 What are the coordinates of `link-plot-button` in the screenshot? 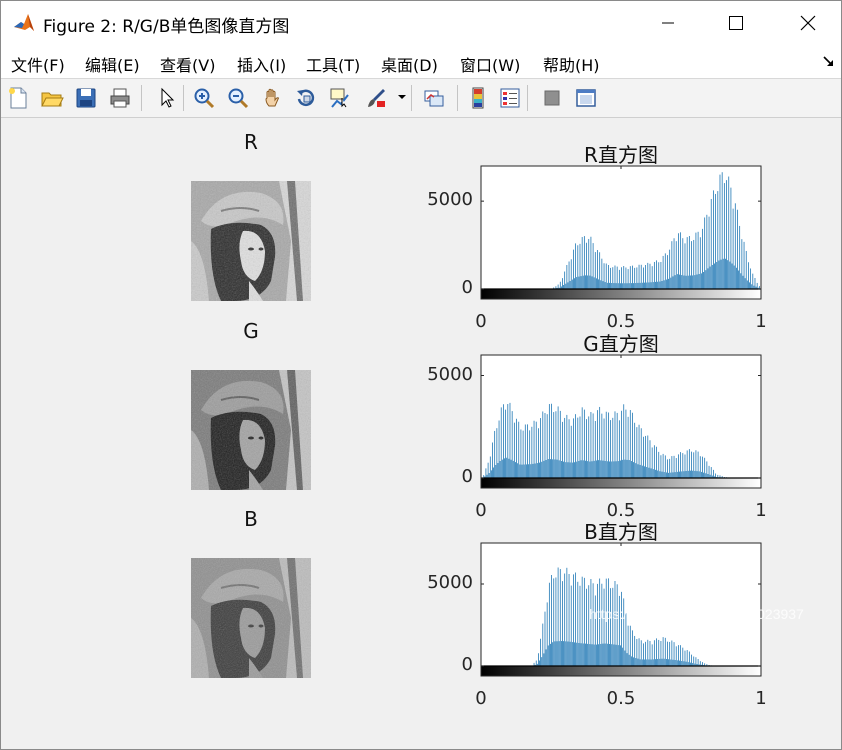 It's located at (434, 98).